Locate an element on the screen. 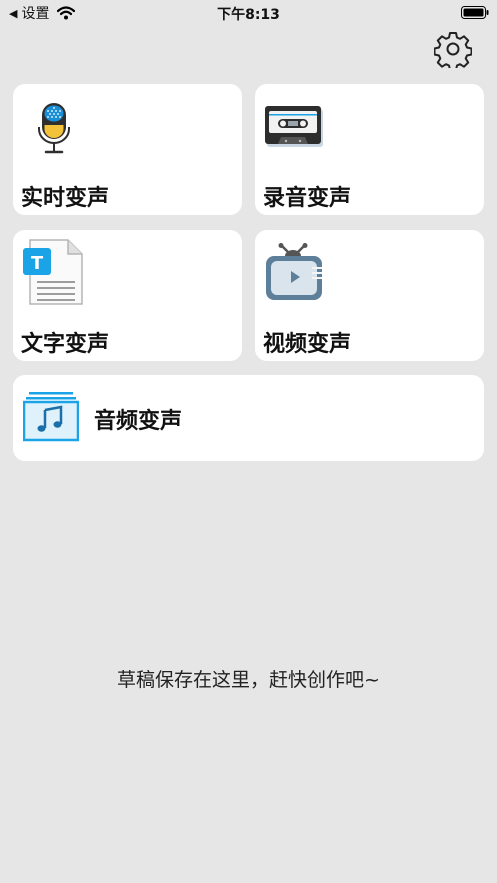 The width and height of the screenshot is (497, 883). tv-icon is located at coordinates (294, 271).